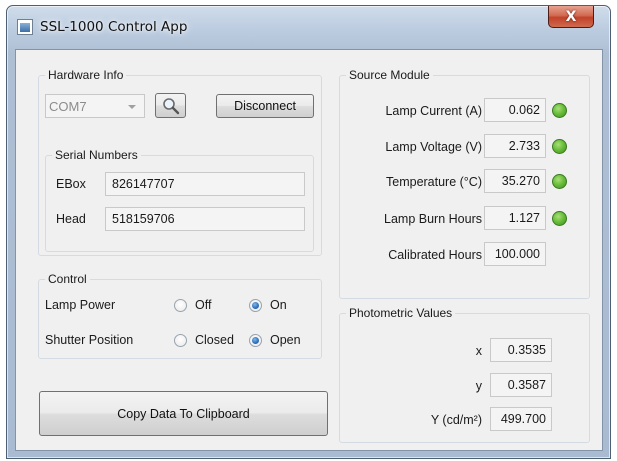  Describe the element at coordinates (205, 219) in the screenshot. I see `head-field: 518159706` at that location.